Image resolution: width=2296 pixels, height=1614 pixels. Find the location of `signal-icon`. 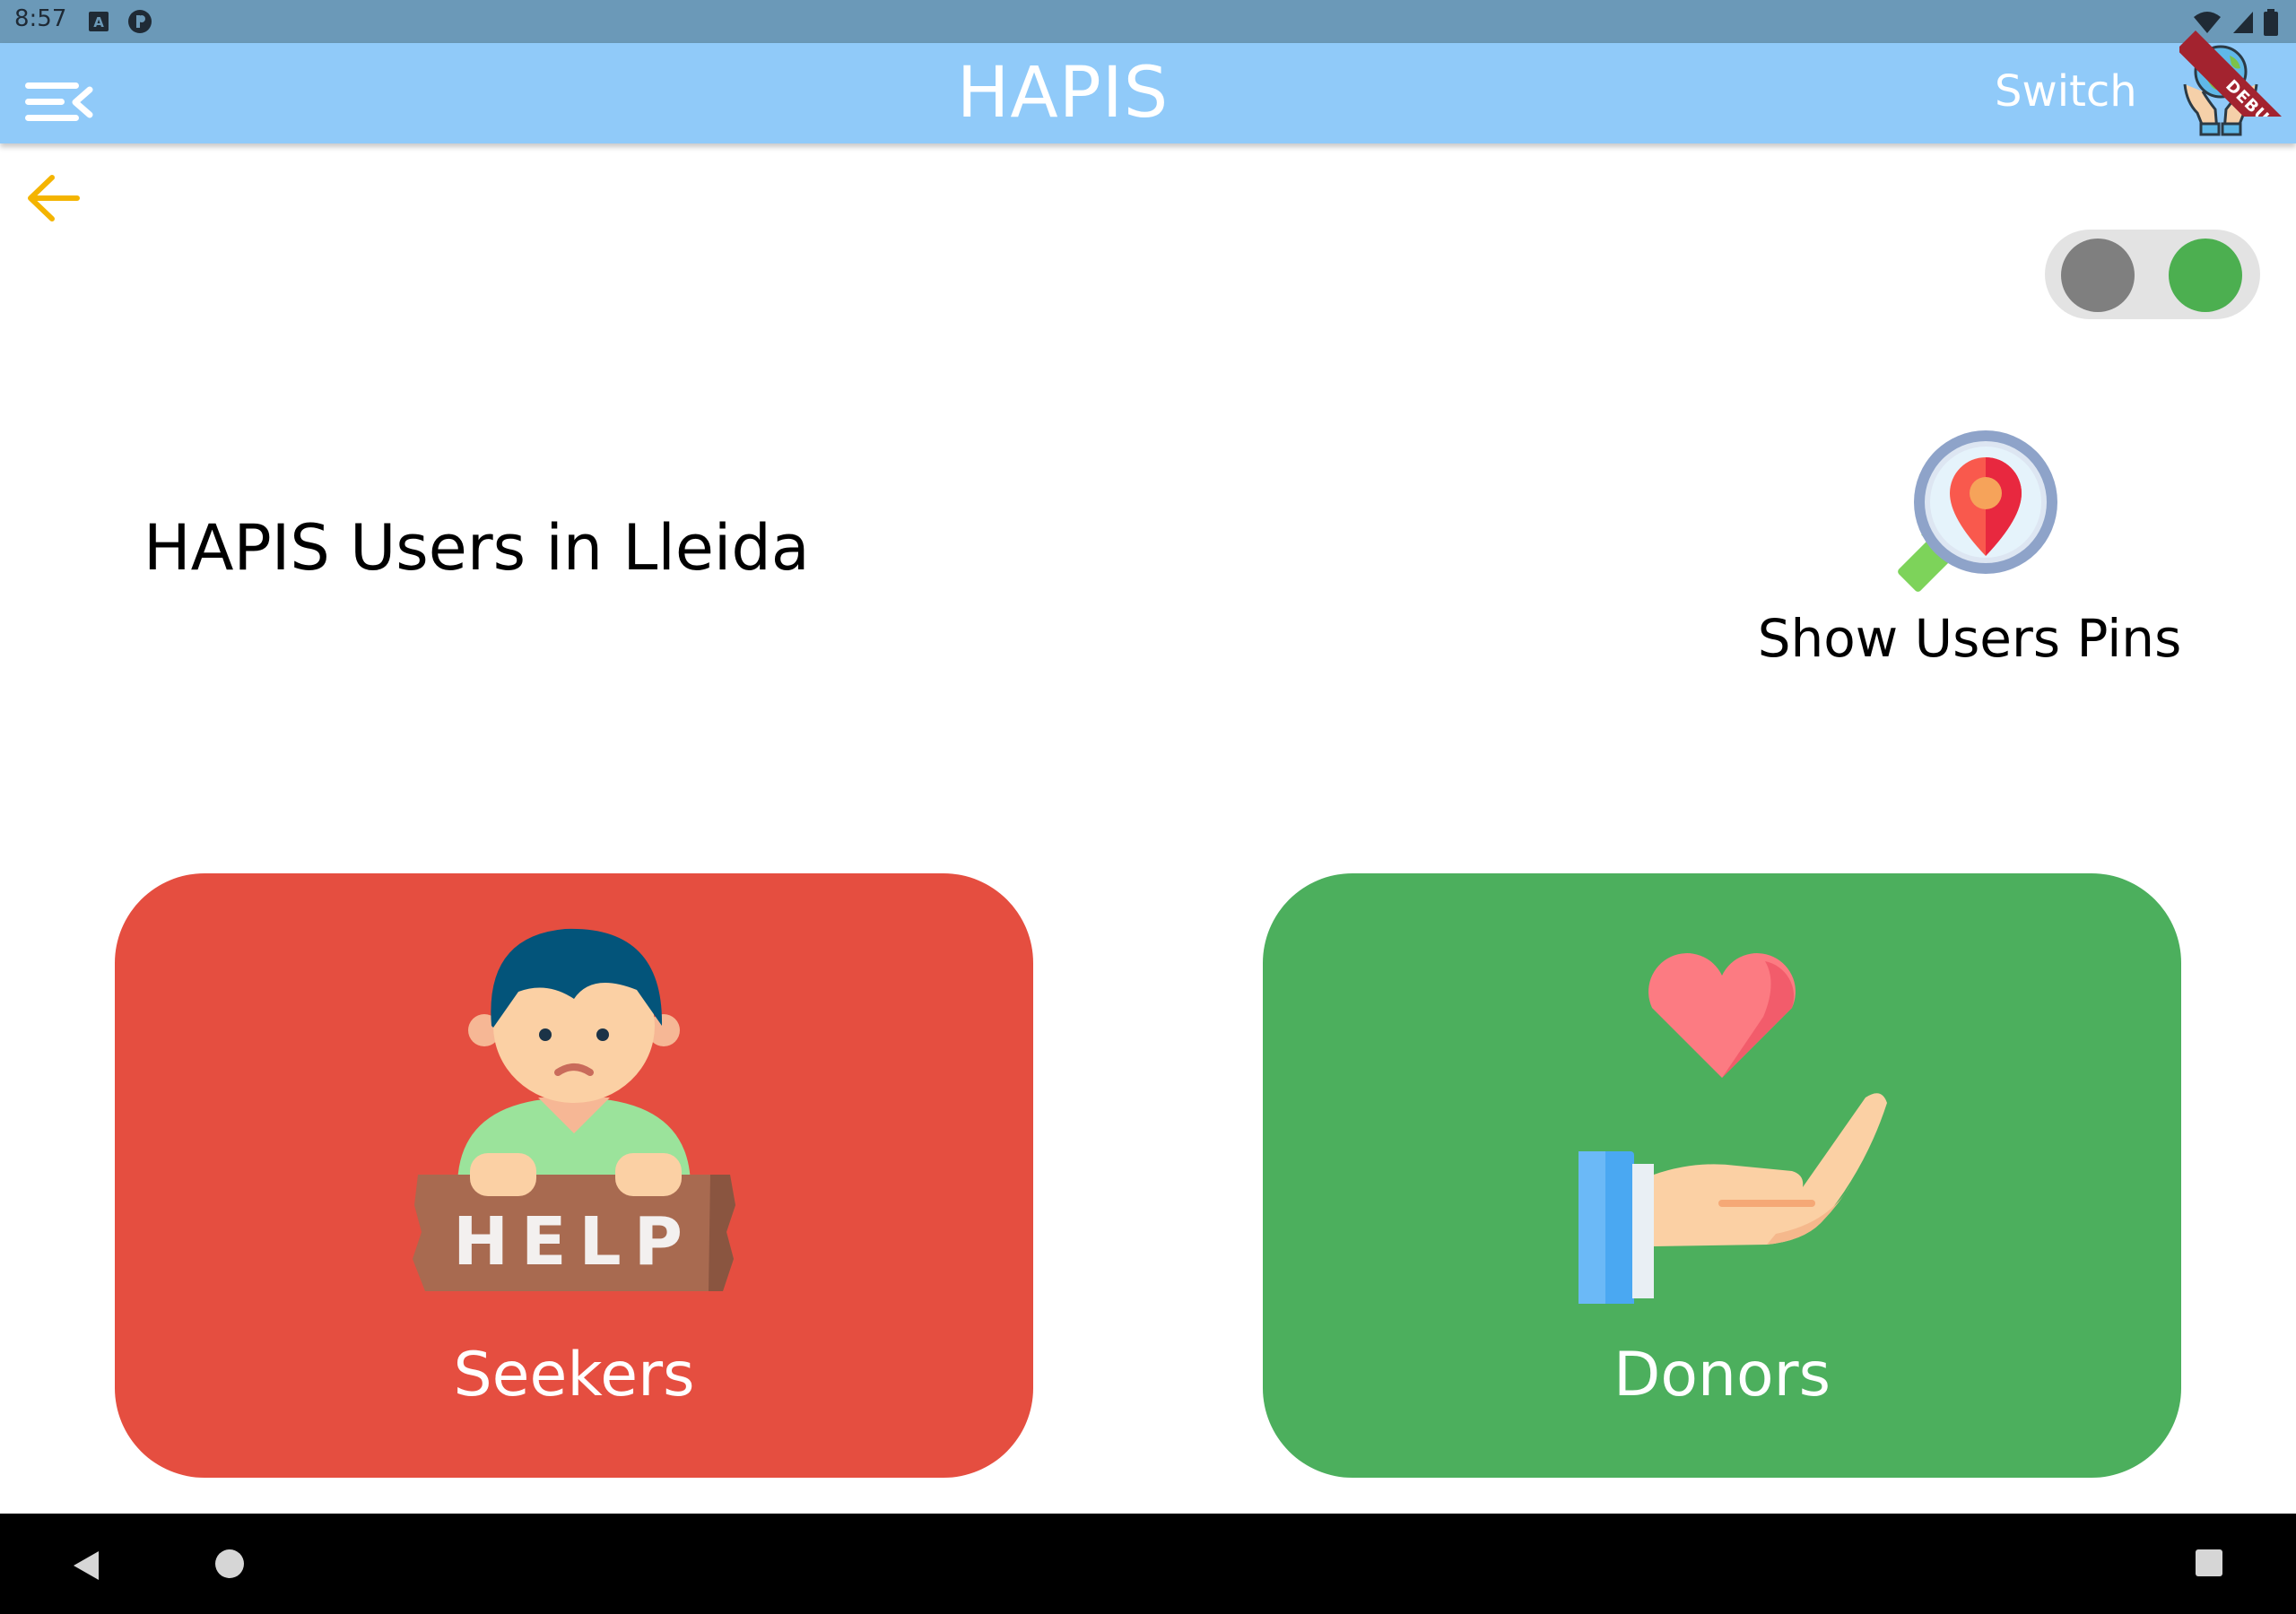

signal-icon is located at coordinates (2243, 22).